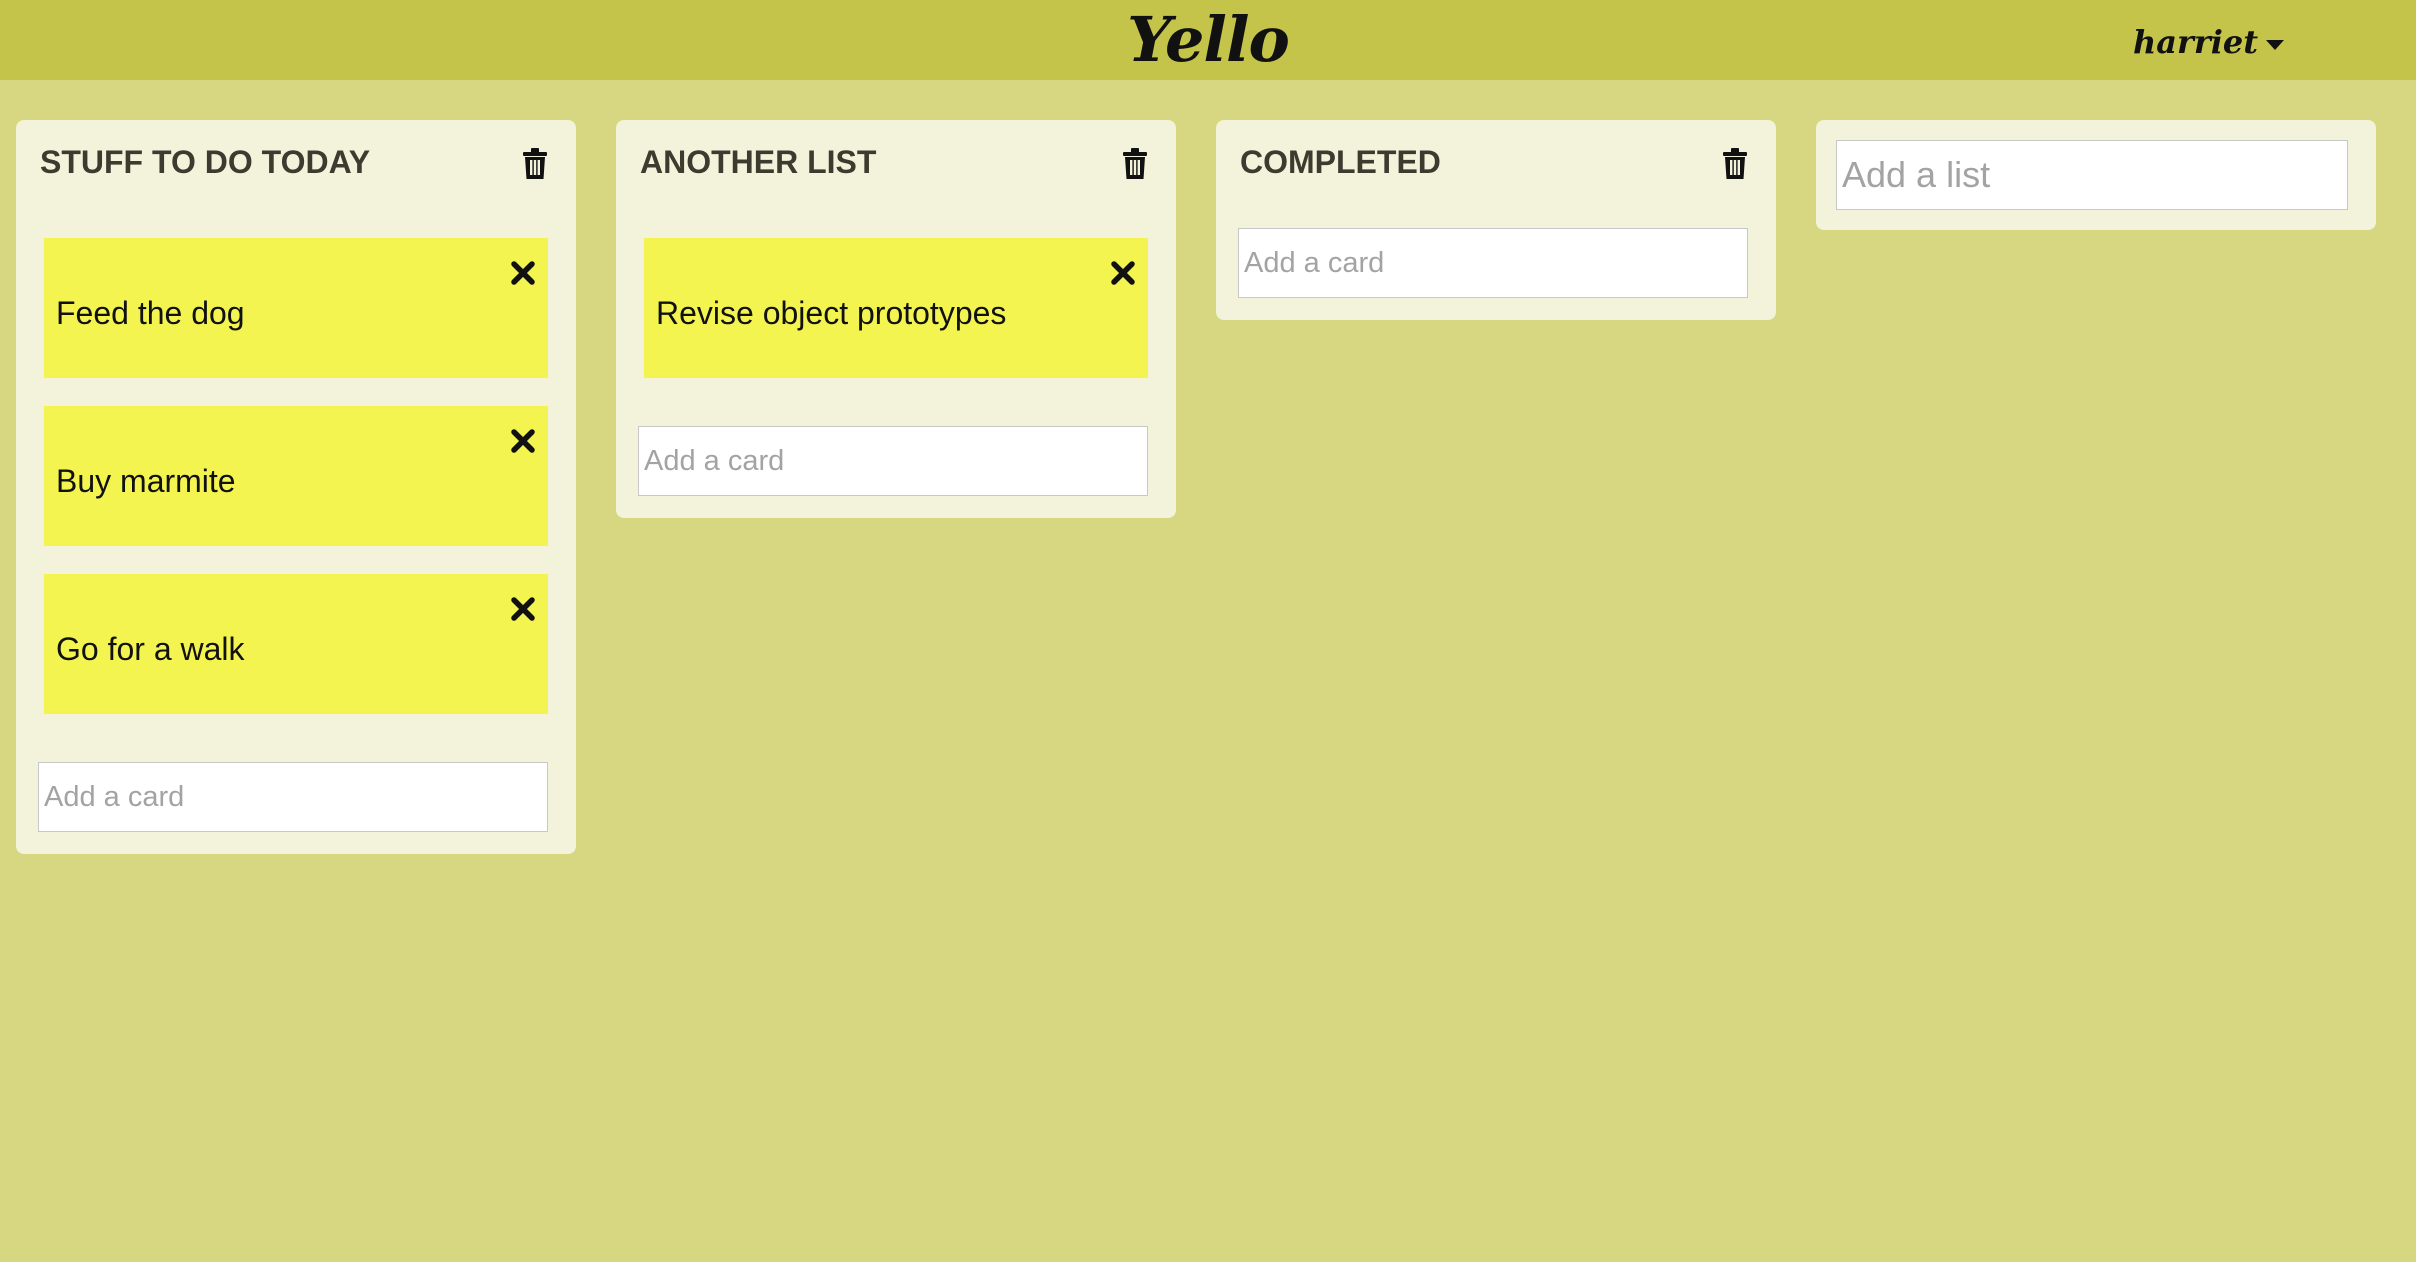 Image resolution: width=2416 pixels, height=1262 pixels. I want to click on app-logo: Yello, so click(1208, 40).